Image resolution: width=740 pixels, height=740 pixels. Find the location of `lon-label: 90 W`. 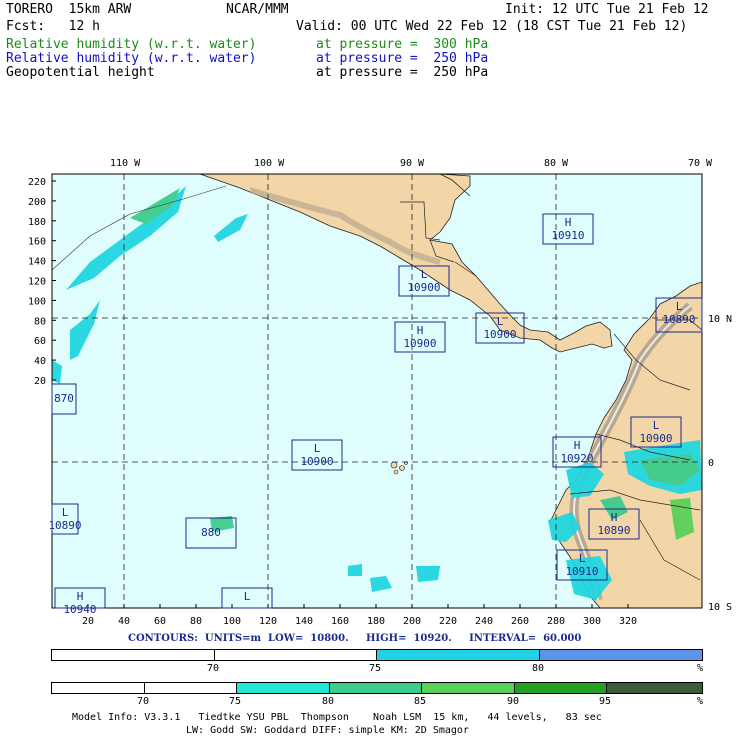

lon-label: 90 W is located at coordinates (412, 163).